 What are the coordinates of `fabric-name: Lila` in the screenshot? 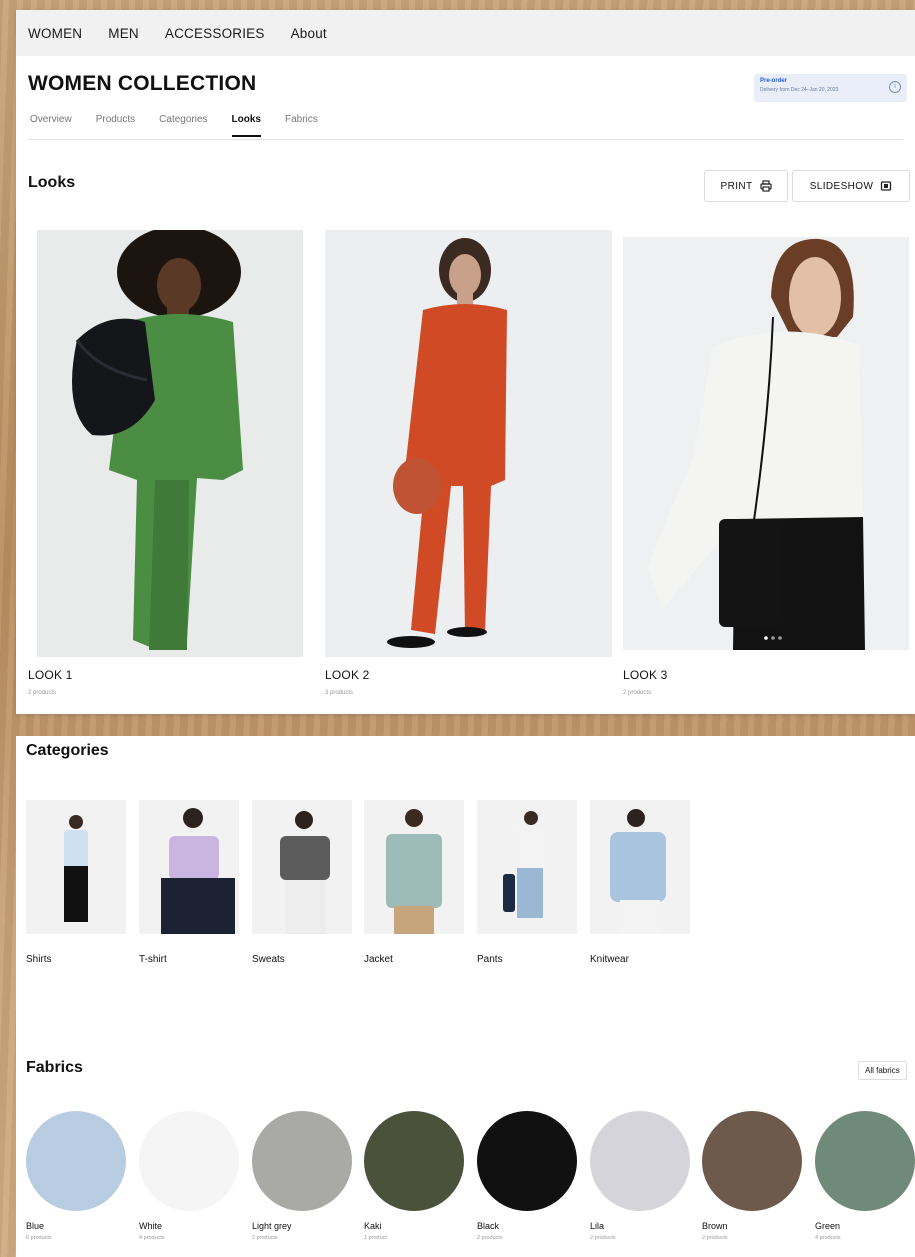 It's located at (597, 1226).